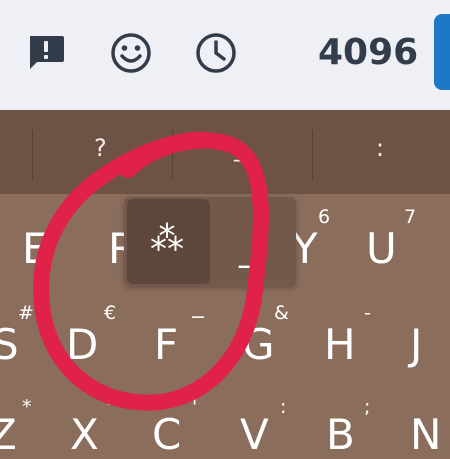 This screenshot has height=459, width=450. What do you see at coordinates (380, 148) in the screenshot?
I see `suggestion-item: :` at bounding box center [380, 148].